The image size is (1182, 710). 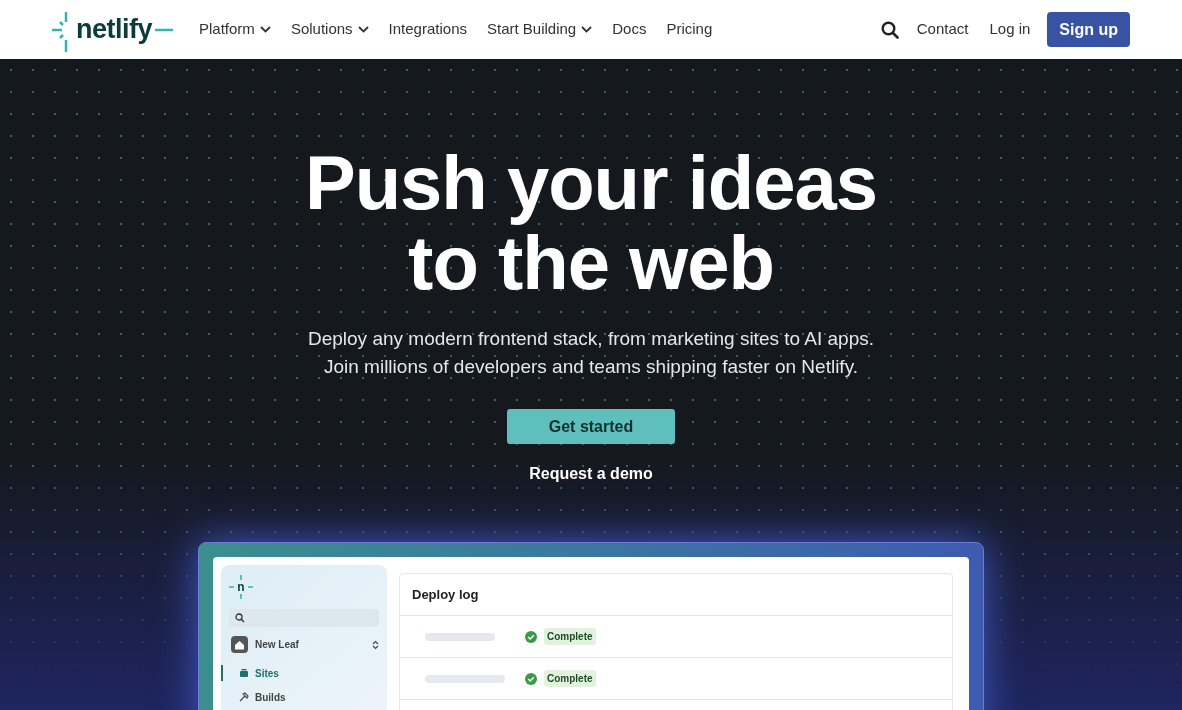 I want to click on nav-link: Contact, so click(x=942, y=29).